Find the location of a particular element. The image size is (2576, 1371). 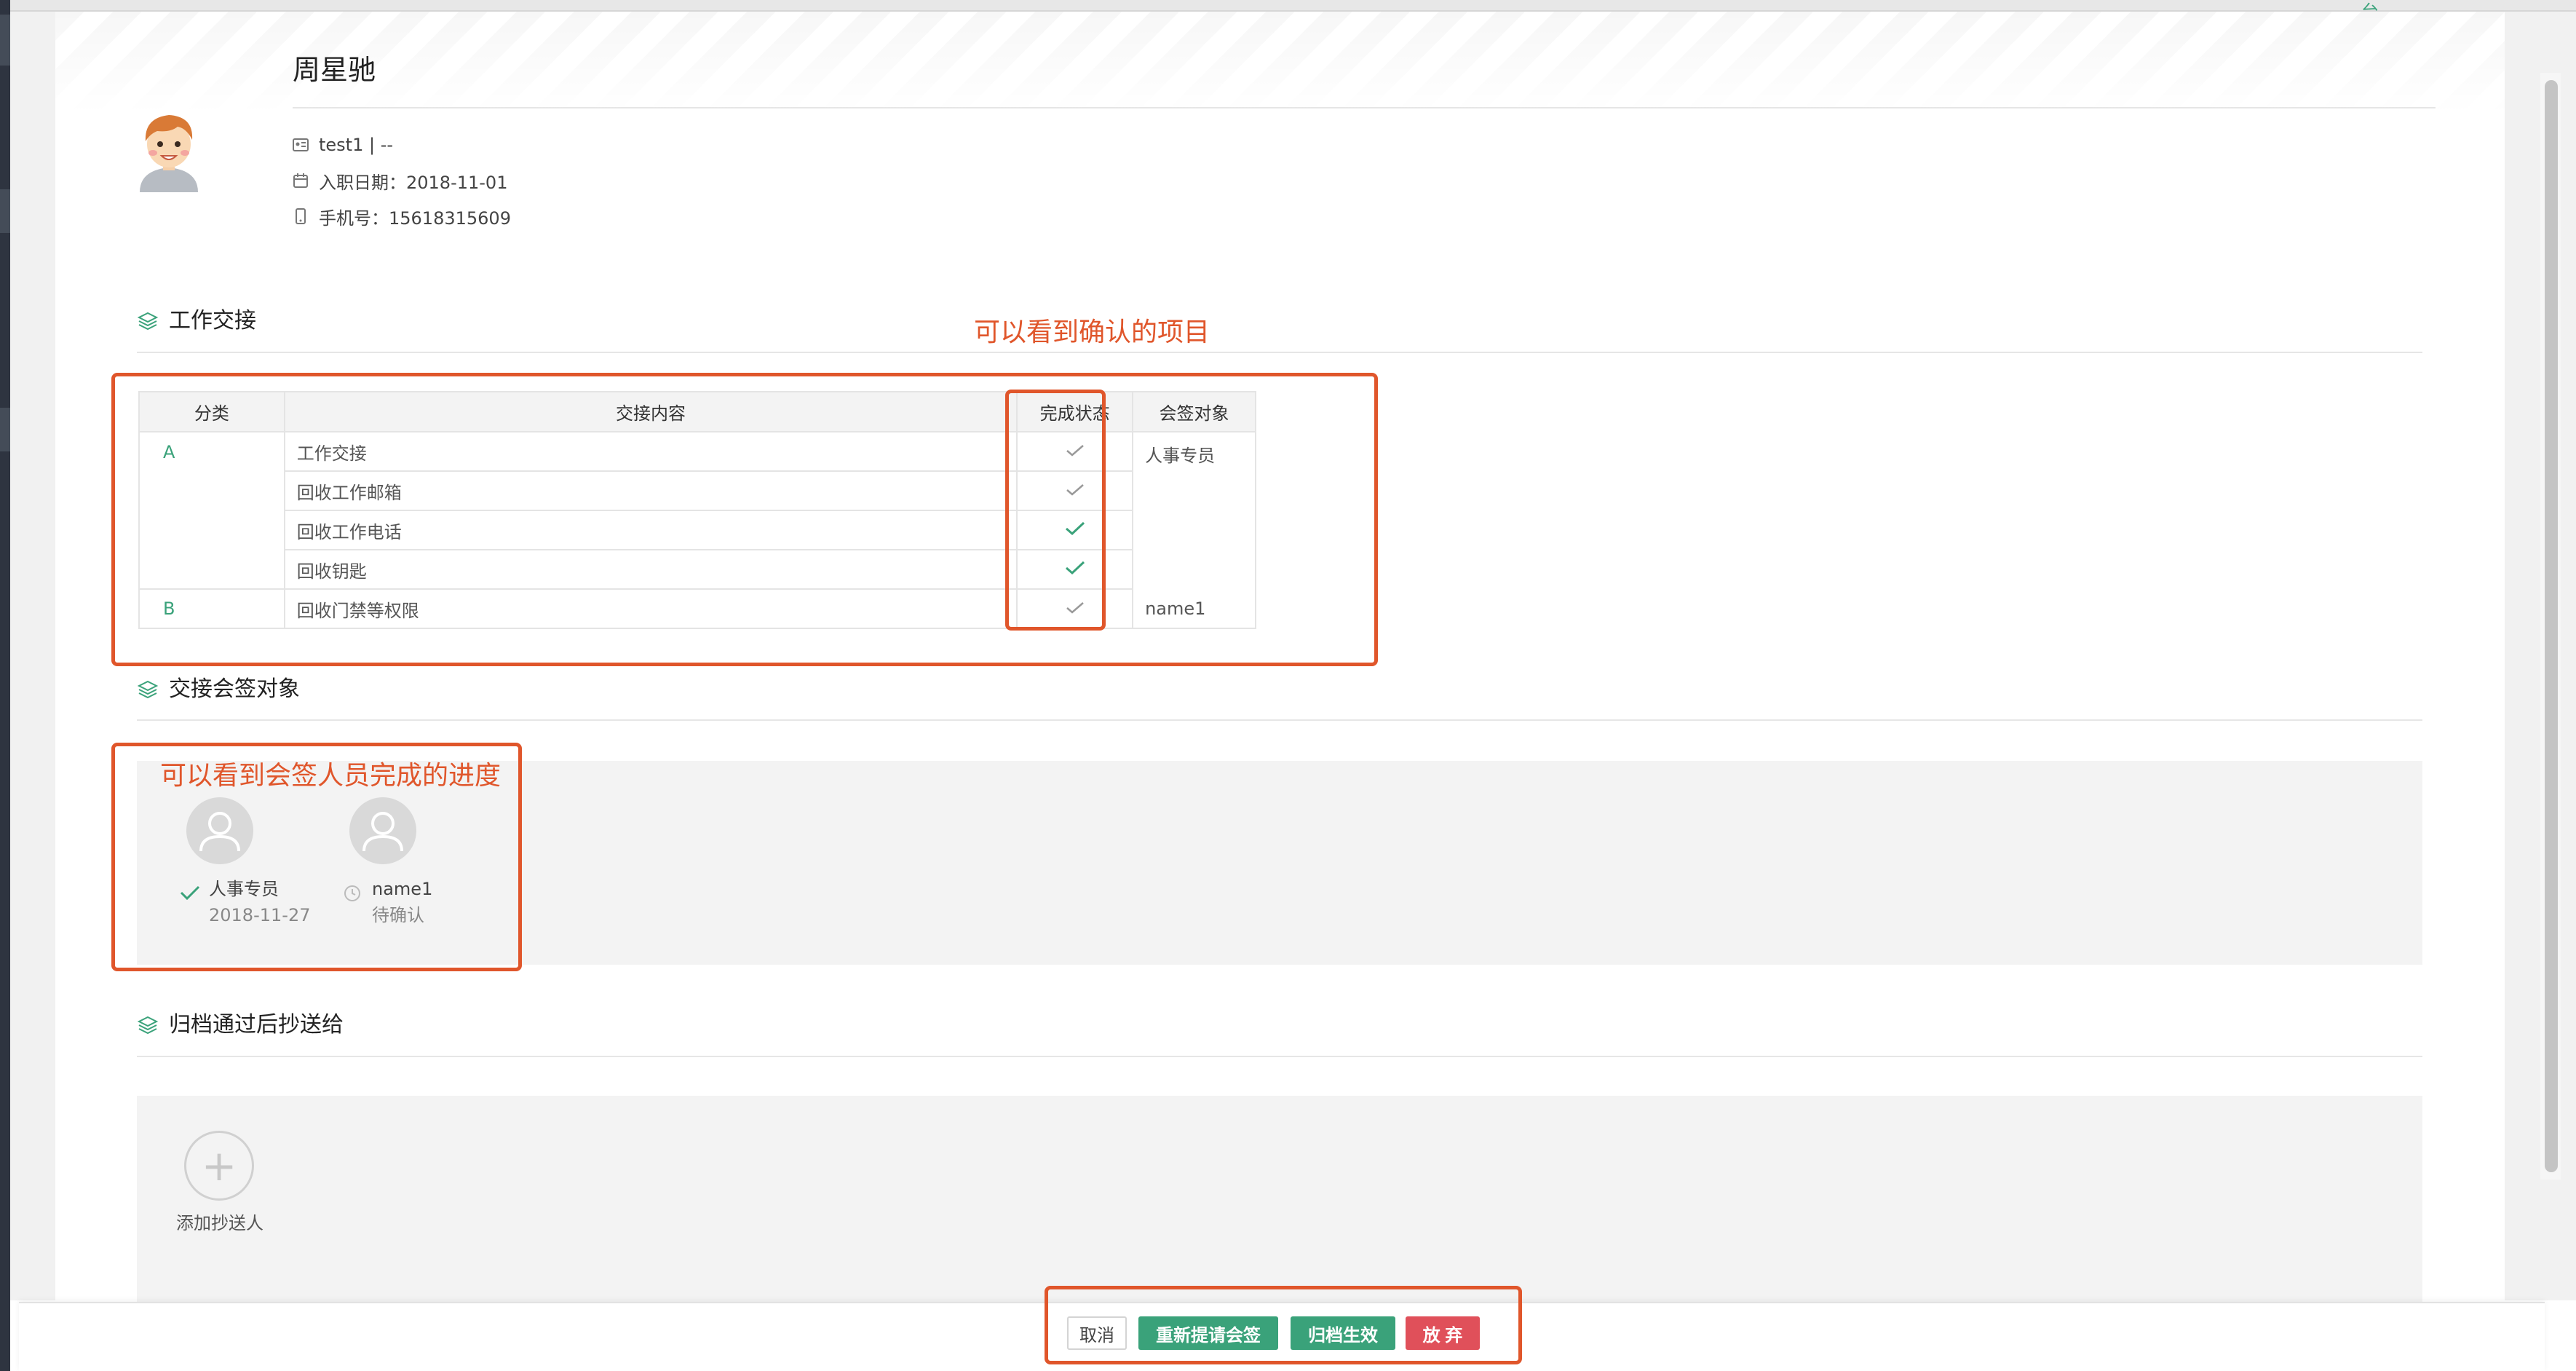

annotation-footer-box is located at coordinates (1283, 1325).